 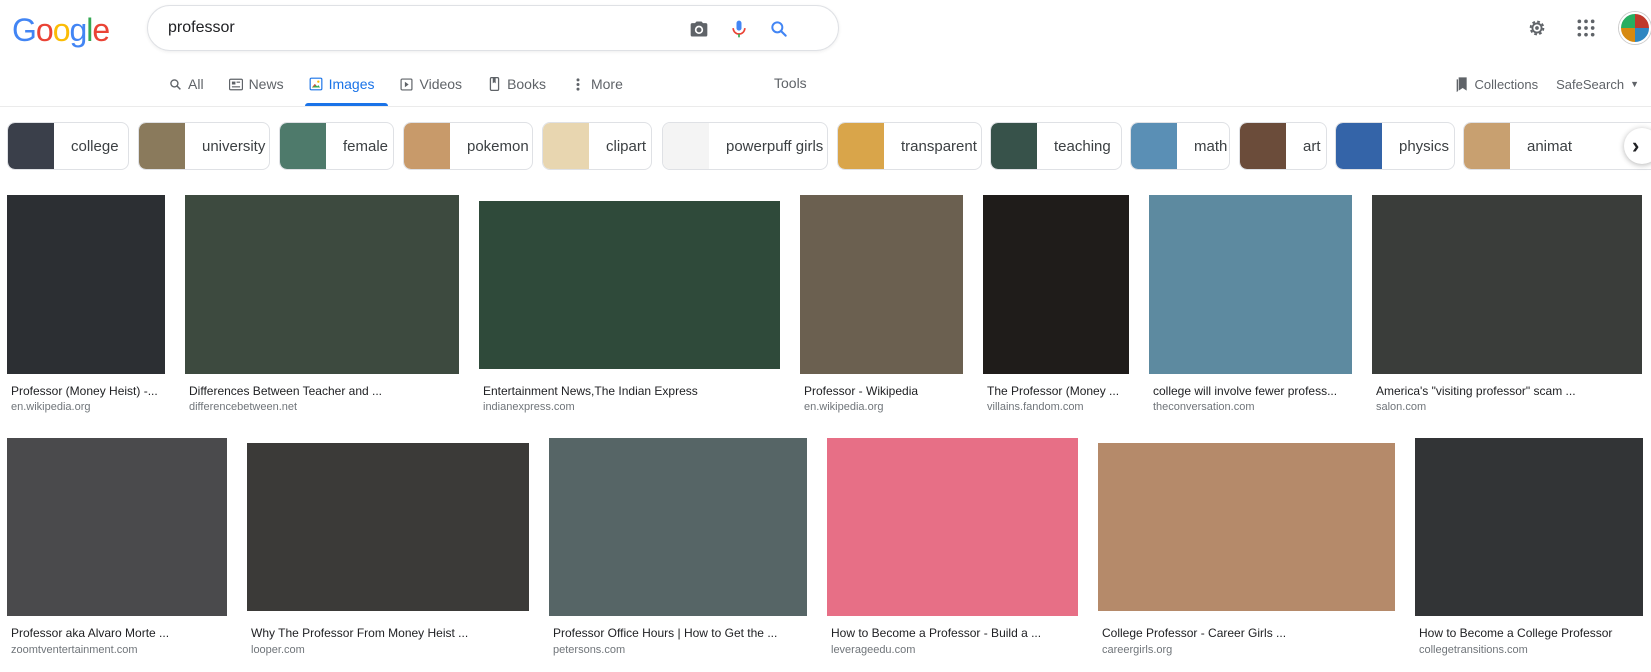 I want to click on camera-icon, so click(x=699, y=29).